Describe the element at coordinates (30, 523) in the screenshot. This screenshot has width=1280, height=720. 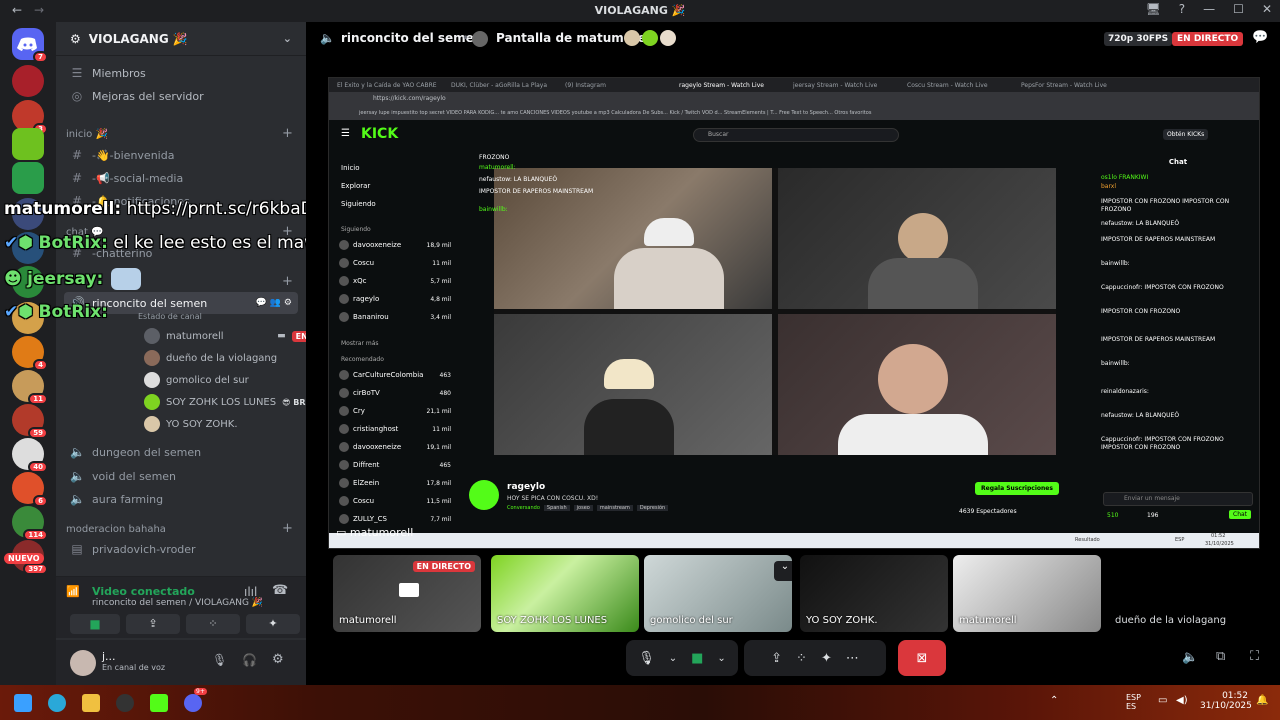
I see `server-icon: 114` at that location.